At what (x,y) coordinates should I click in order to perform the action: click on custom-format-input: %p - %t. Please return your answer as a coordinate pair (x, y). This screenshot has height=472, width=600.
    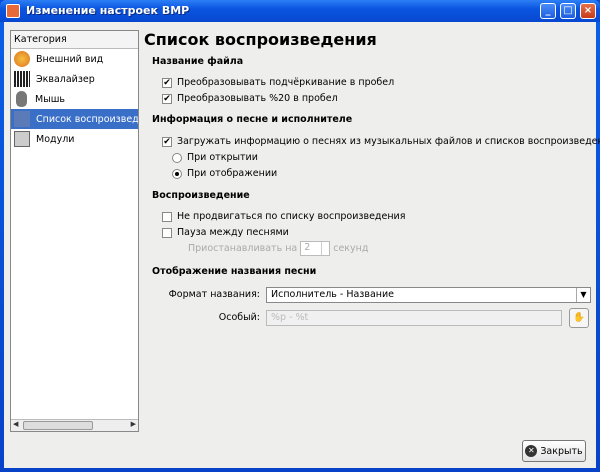
    Looking at the image, I should click on (414, 318).